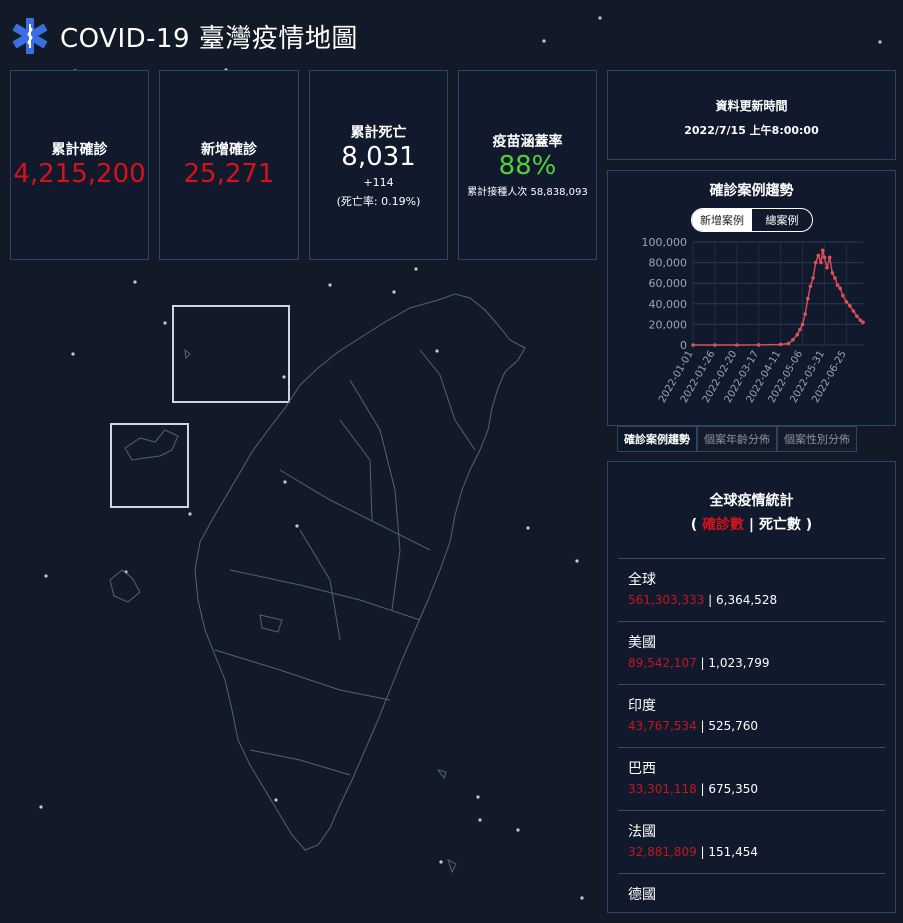 The image size is (903, 923). Describe the element at coordinates (666, 600) in the screenshot. I see `country-cases: 561,303,333` at that location.